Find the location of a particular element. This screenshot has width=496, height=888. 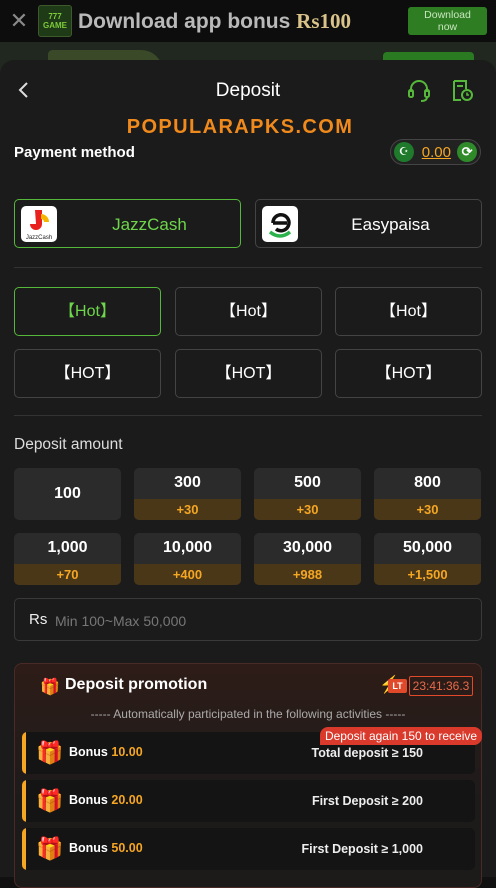

bonus-row: 🎁 Bonus 20.00 First Deposit ≥ 200 is located at coordinates (248, 801).